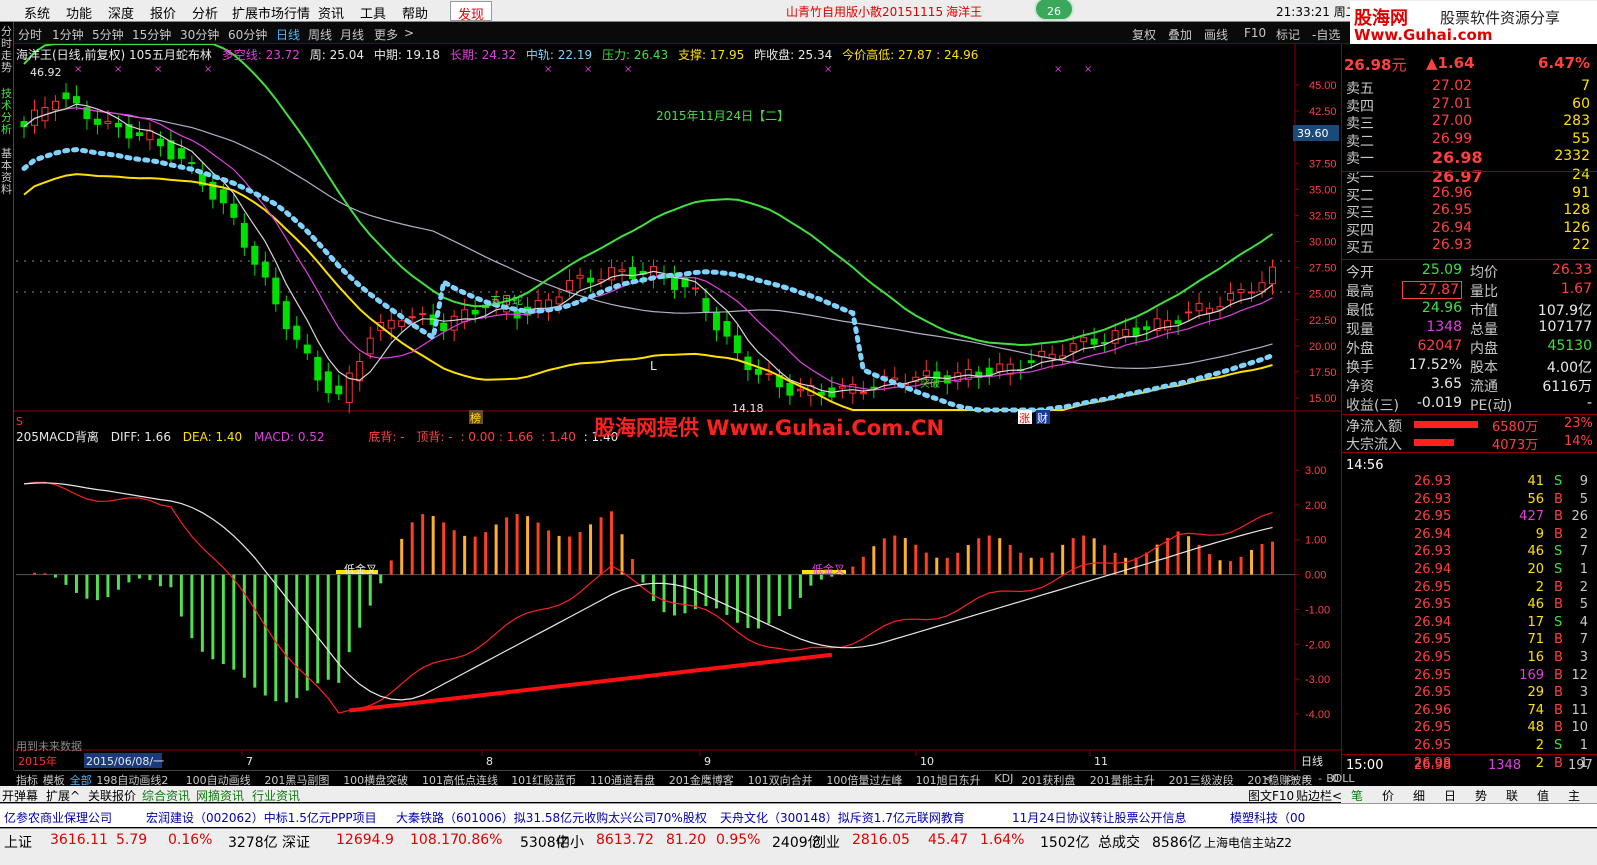 This screenshot has height=865, width=1597. What do you see at coordinates (320, 34) in the screenshot?
I see `tab-weekly: 周线` at bounding box center [320, 34].